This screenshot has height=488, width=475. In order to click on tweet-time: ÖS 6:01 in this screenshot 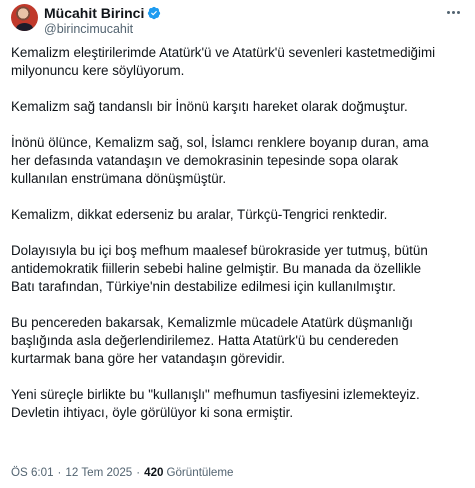, I will do `click(32, 472)`.